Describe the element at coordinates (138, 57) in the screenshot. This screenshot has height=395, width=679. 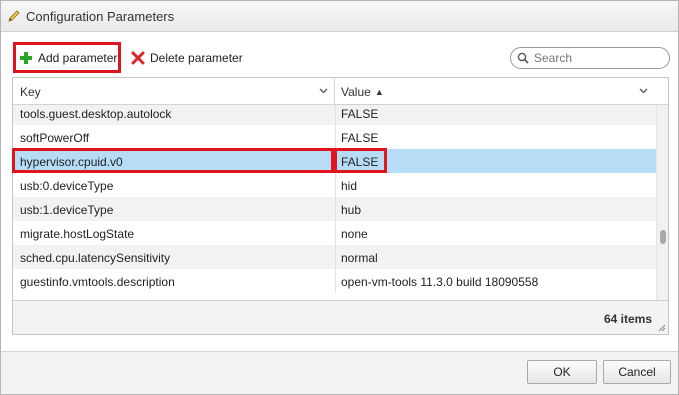
I see `x-icon` at that location.